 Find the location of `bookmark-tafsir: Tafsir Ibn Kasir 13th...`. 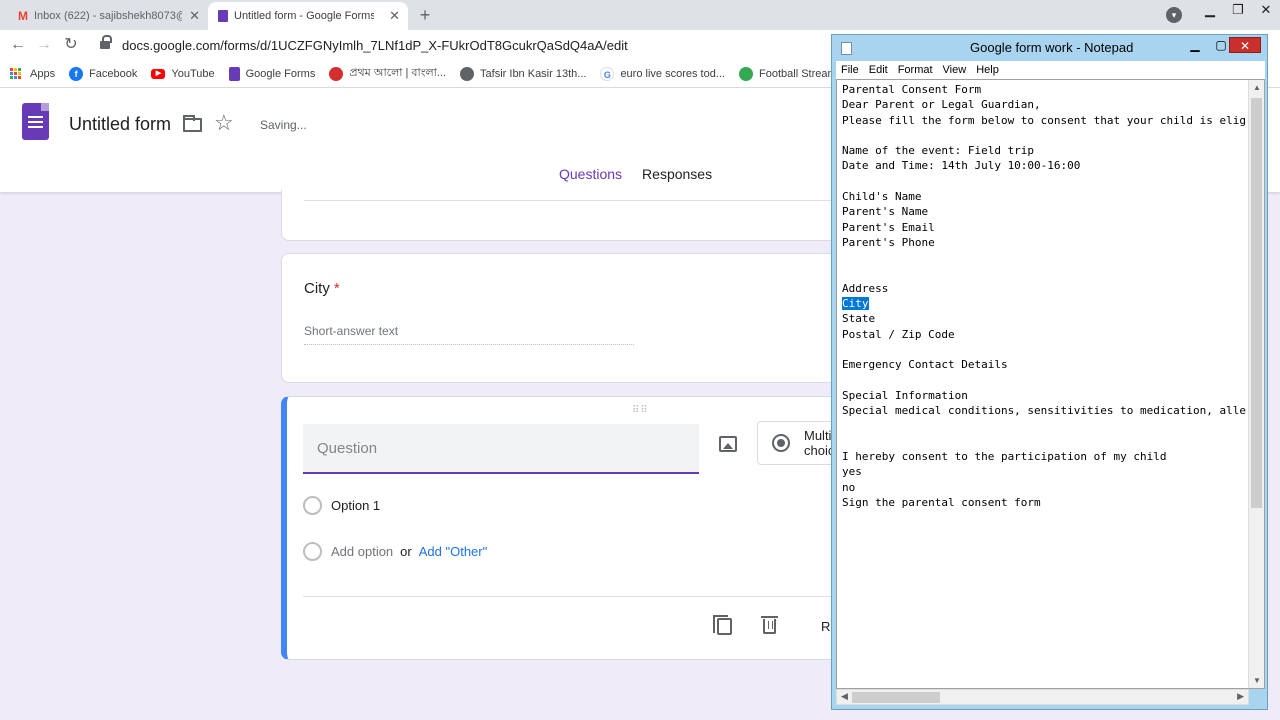

bookmark-tafsir: Tafsir Ibn Kasir 13th... is located at coordinates (523, 73).